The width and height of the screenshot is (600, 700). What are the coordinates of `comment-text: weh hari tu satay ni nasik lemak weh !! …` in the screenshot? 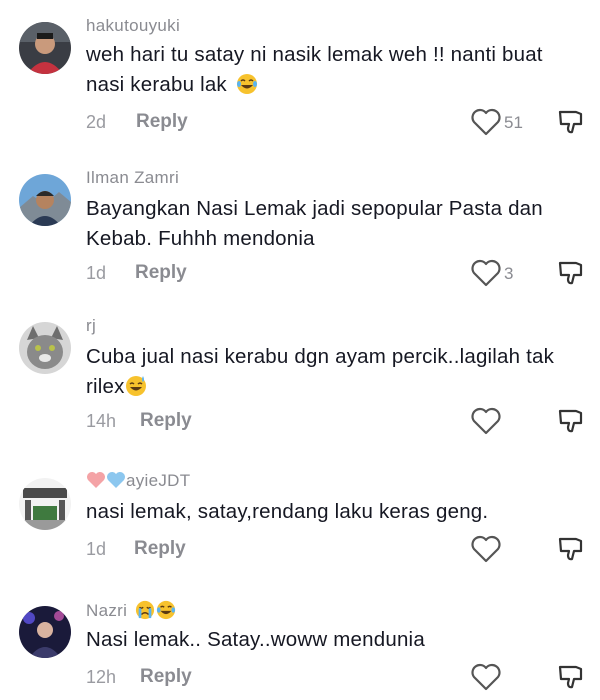 It's located at (321, 70).